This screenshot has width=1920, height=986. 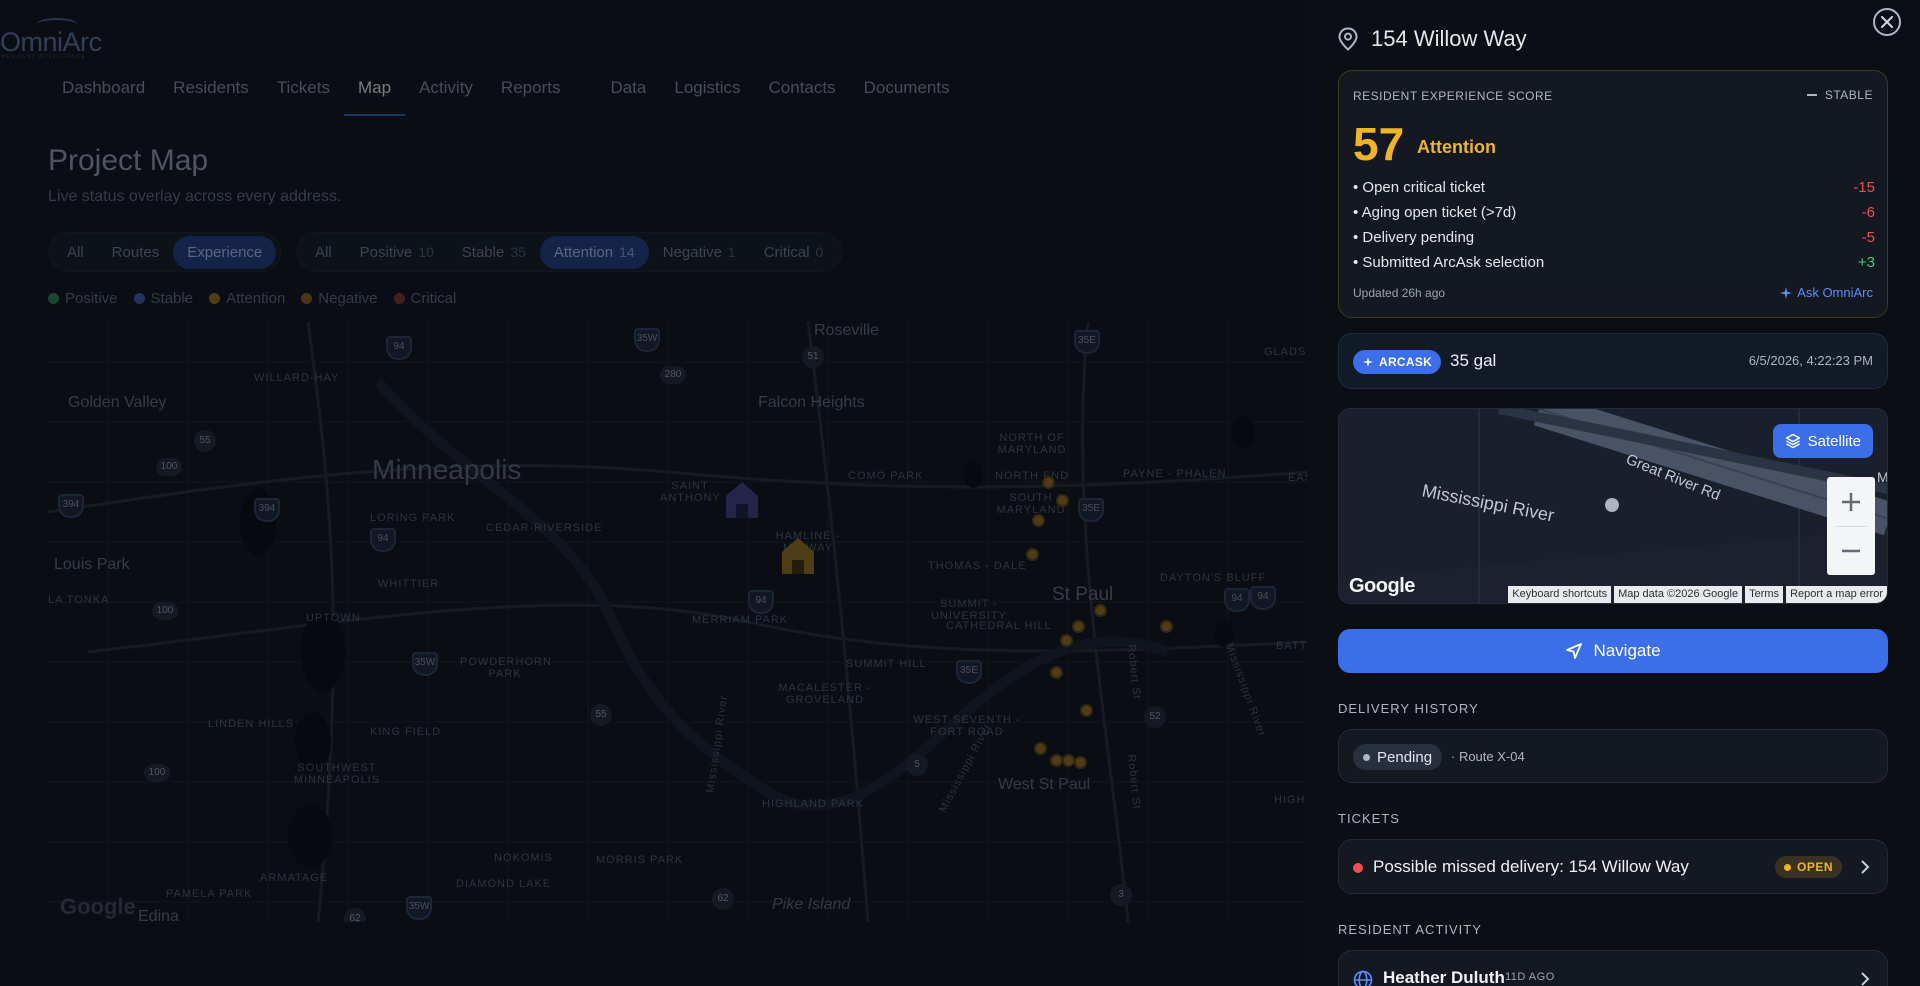 I want to click on ticket-priority-dot, so click(x=1358, y=868).